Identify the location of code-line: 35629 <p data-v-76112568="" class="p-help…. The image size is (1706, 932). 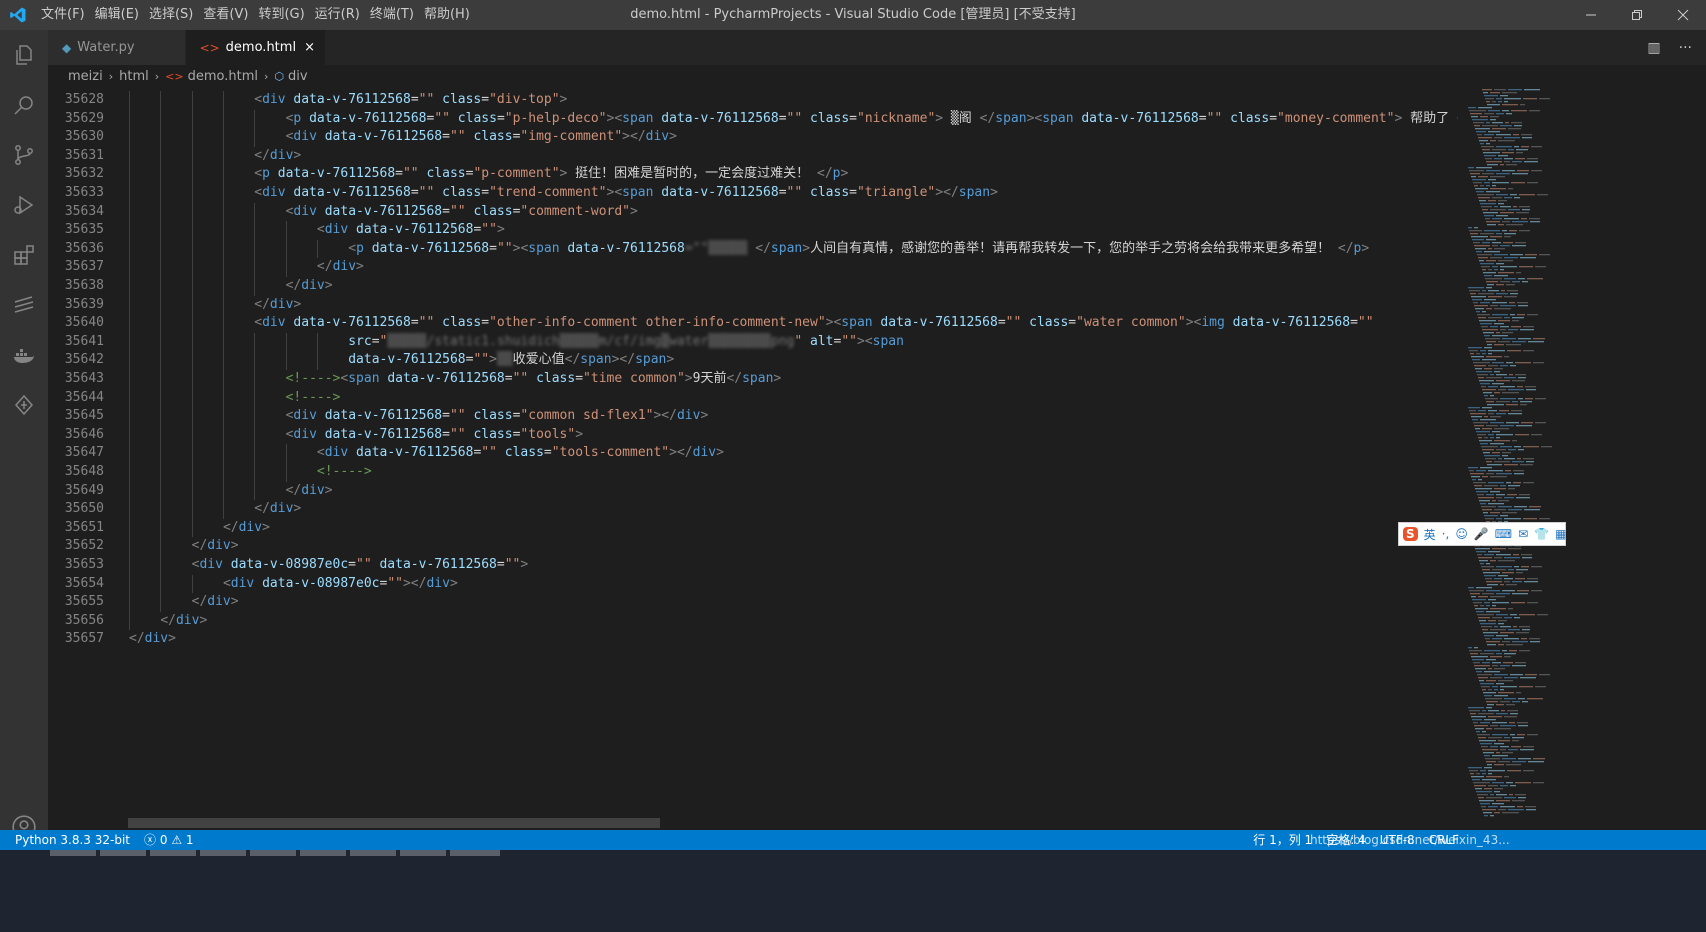
(753, 119).